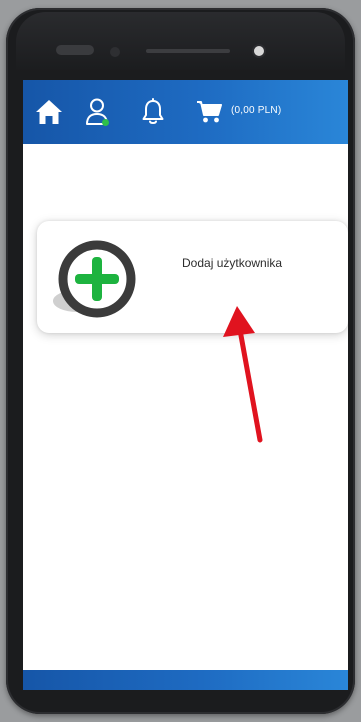  What do you see at coordinates (185, 680) in the screenshot?
I see `bottom-bar` at bounding box center [185, 680].